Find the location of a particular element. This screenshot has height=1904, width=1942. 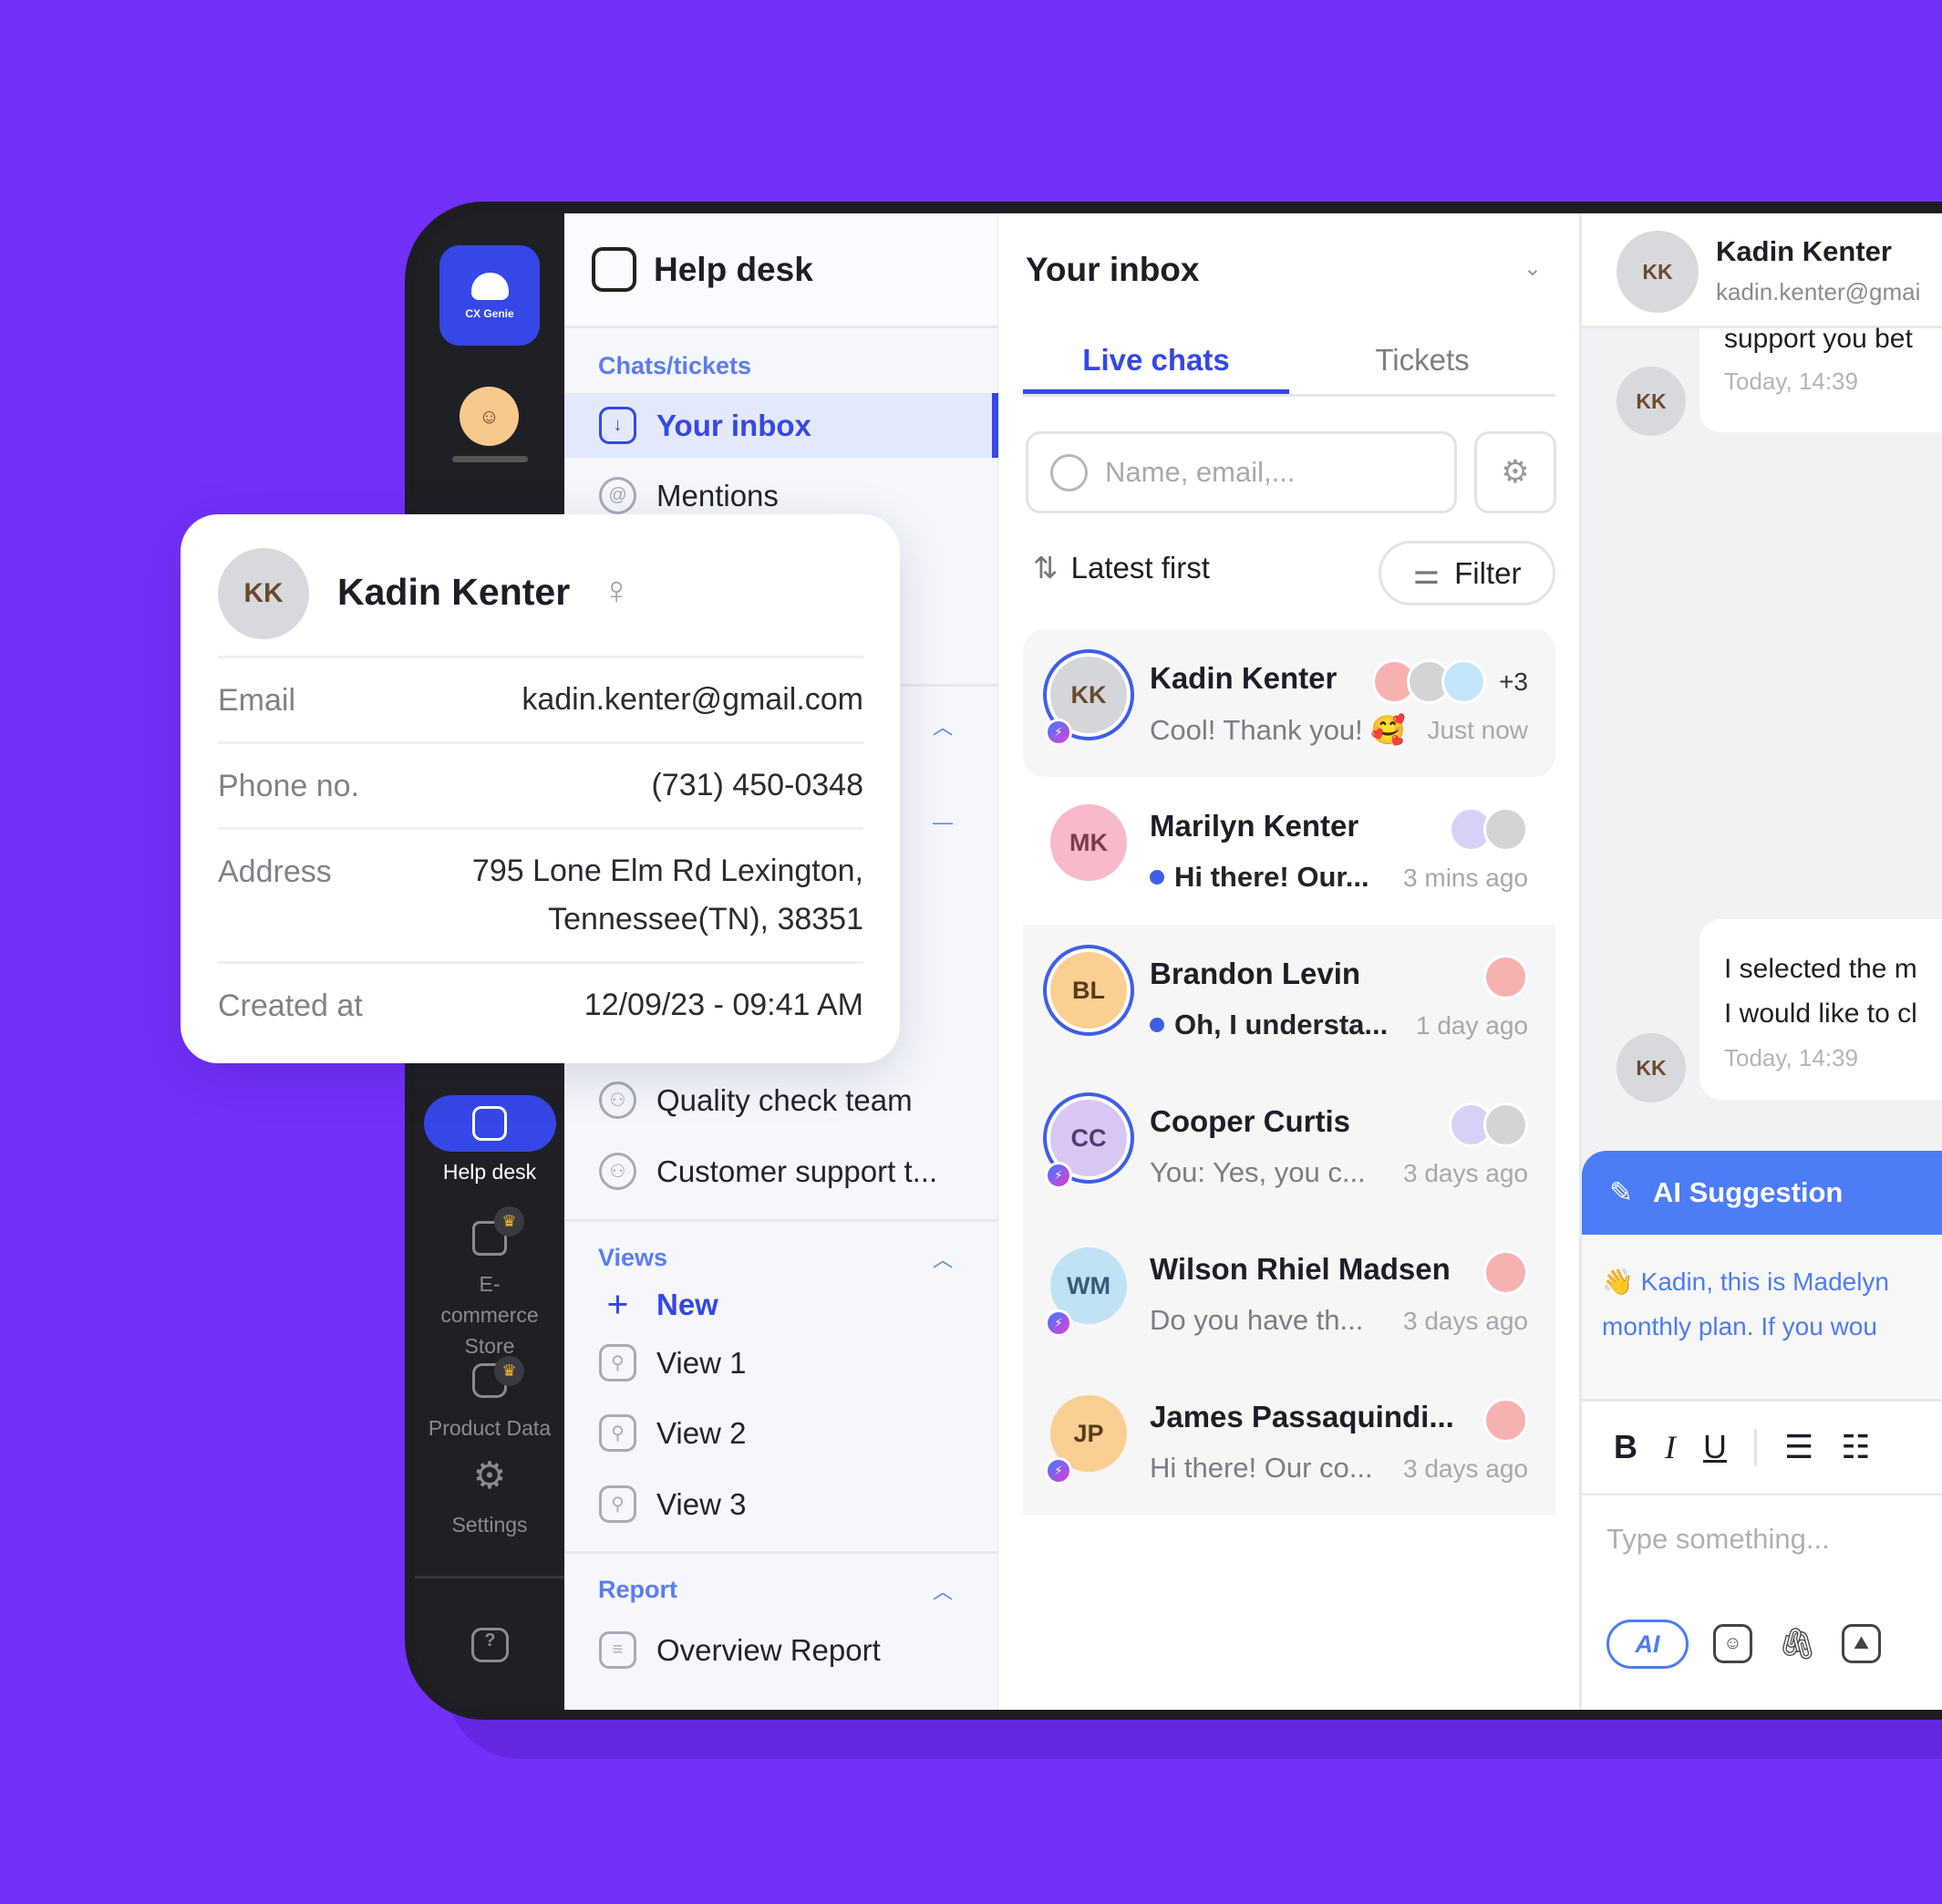

nav-item-team: ⚇ Quality check team is located at coordinates (781, 1100).